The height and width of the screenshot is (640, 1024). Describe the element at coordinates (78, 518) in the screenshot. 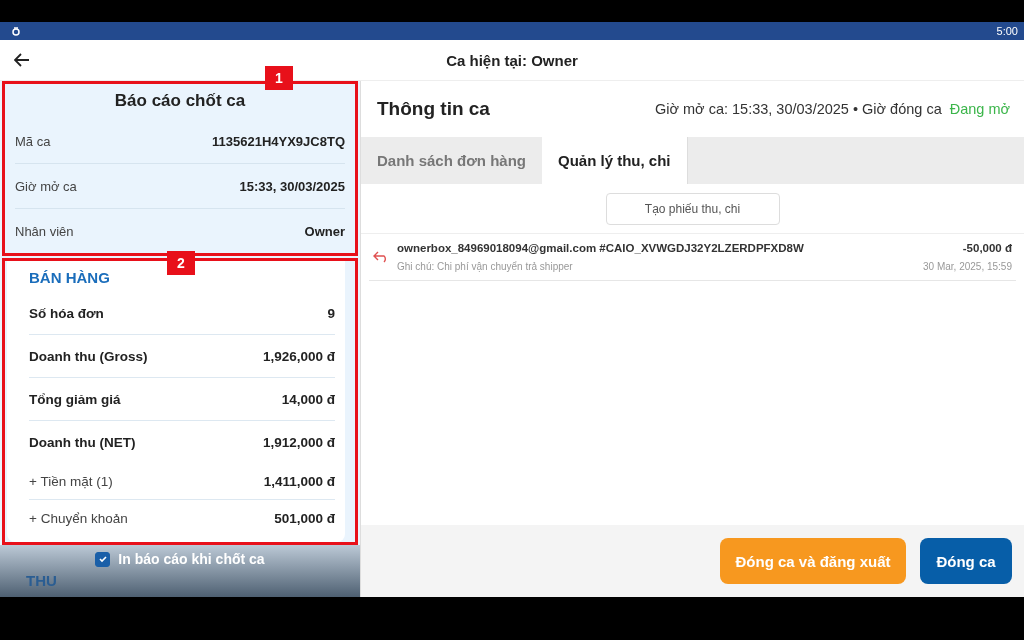

I see `row-label: + Chuyển khoản` at that location.